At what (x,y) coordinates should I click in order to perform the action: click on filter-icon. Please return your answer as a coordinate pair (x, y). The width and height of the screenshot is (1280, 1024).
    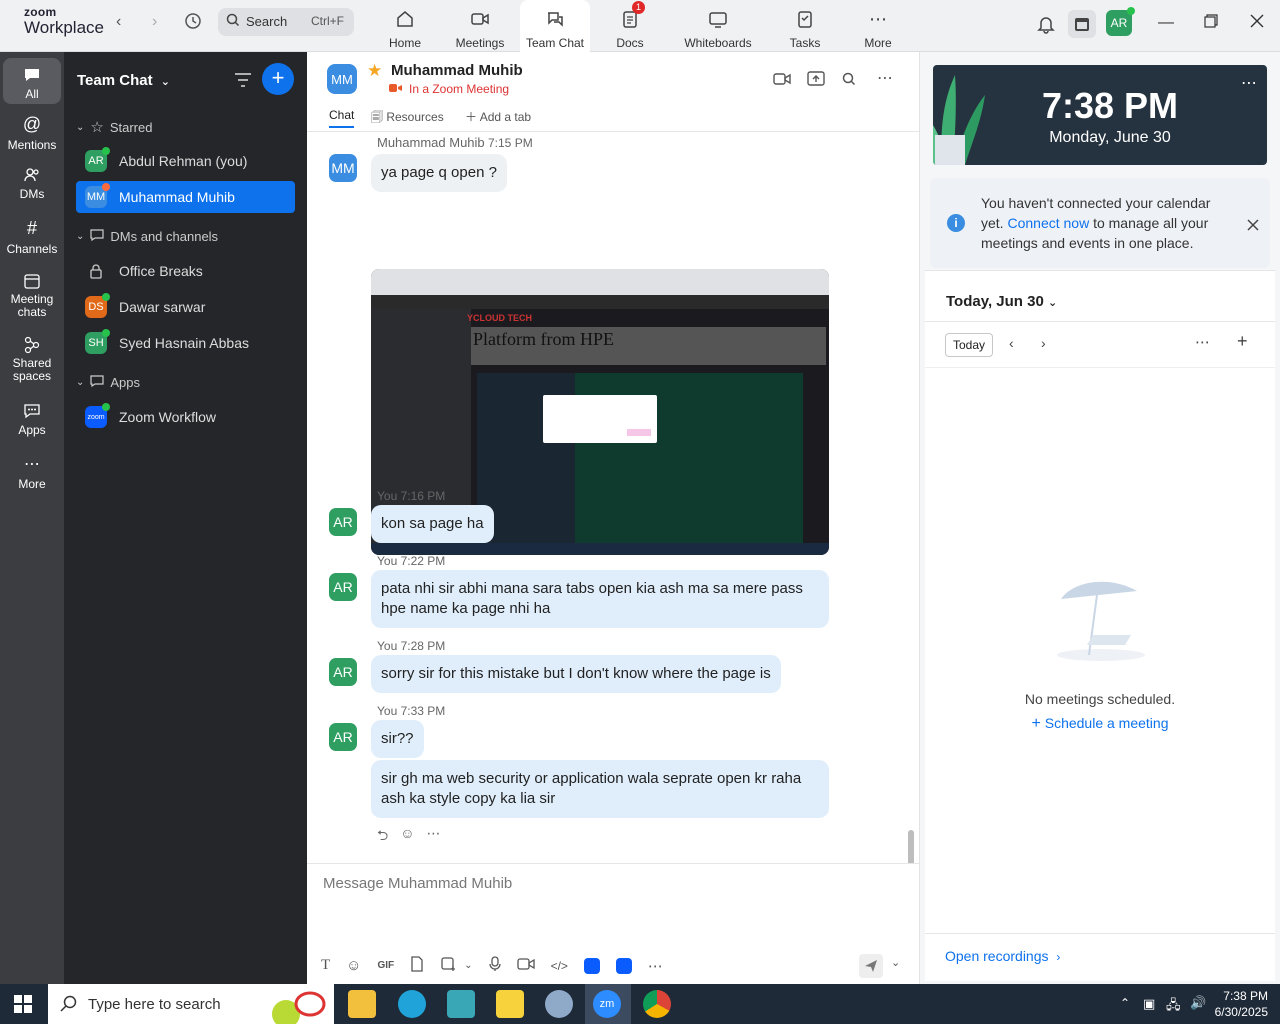
    Looking at the image, I should click on (243, 82).